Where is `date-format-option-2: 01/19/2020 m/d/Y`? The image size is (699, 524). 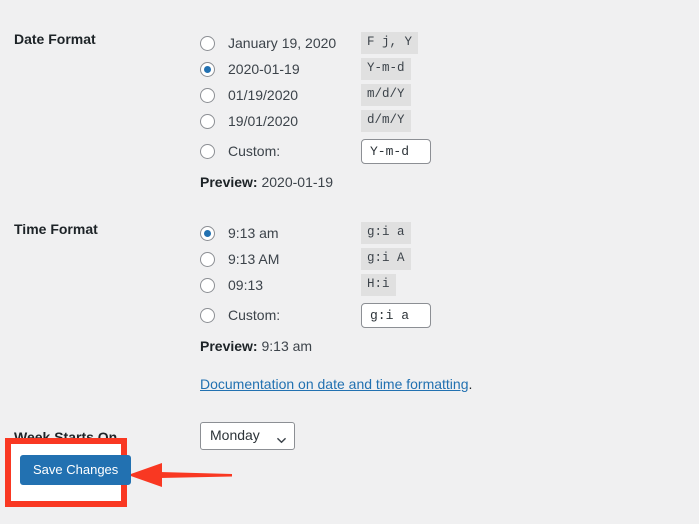
date-format-option-2: 01/19/2020 m/d/Y is located at coordinates (449, 95).